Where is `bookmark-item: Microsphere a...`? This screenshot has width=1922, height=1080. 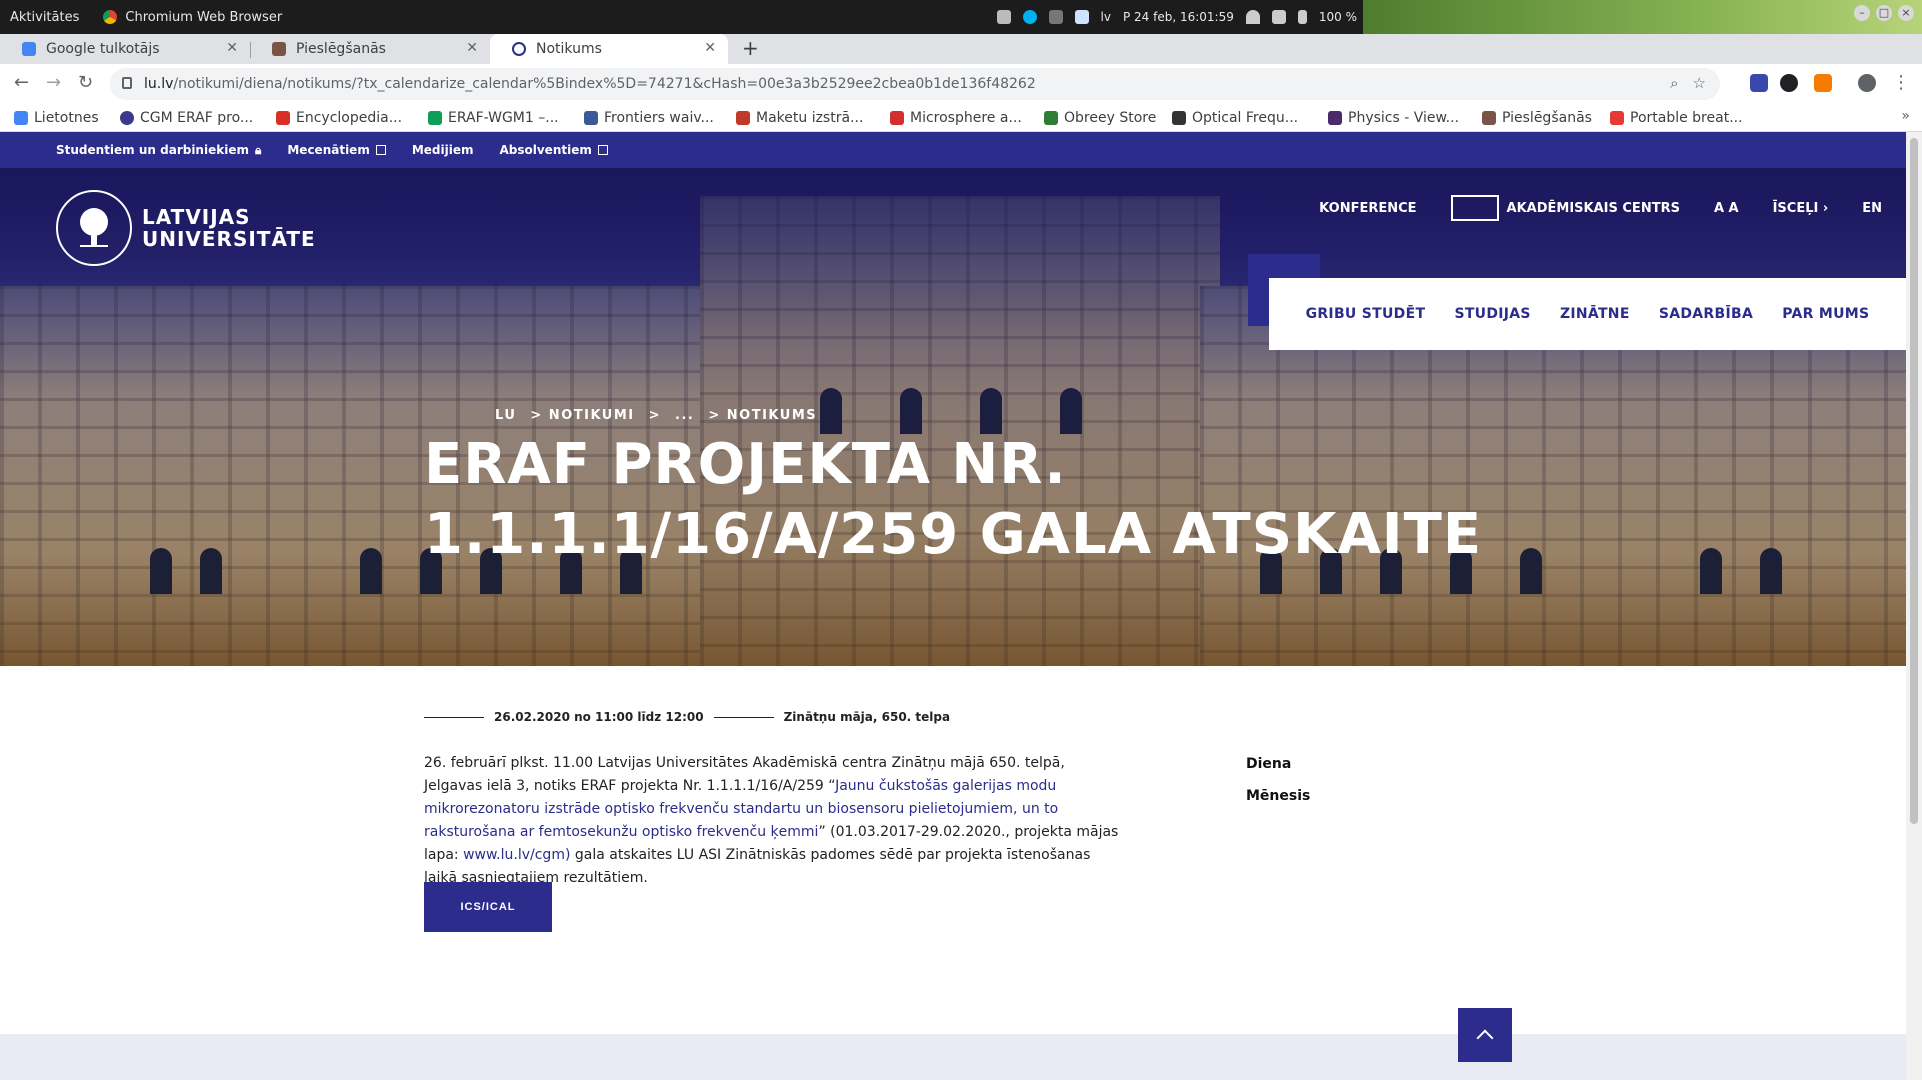 bookmark-item: Microsphere a... is located at coordinates (956, 118).